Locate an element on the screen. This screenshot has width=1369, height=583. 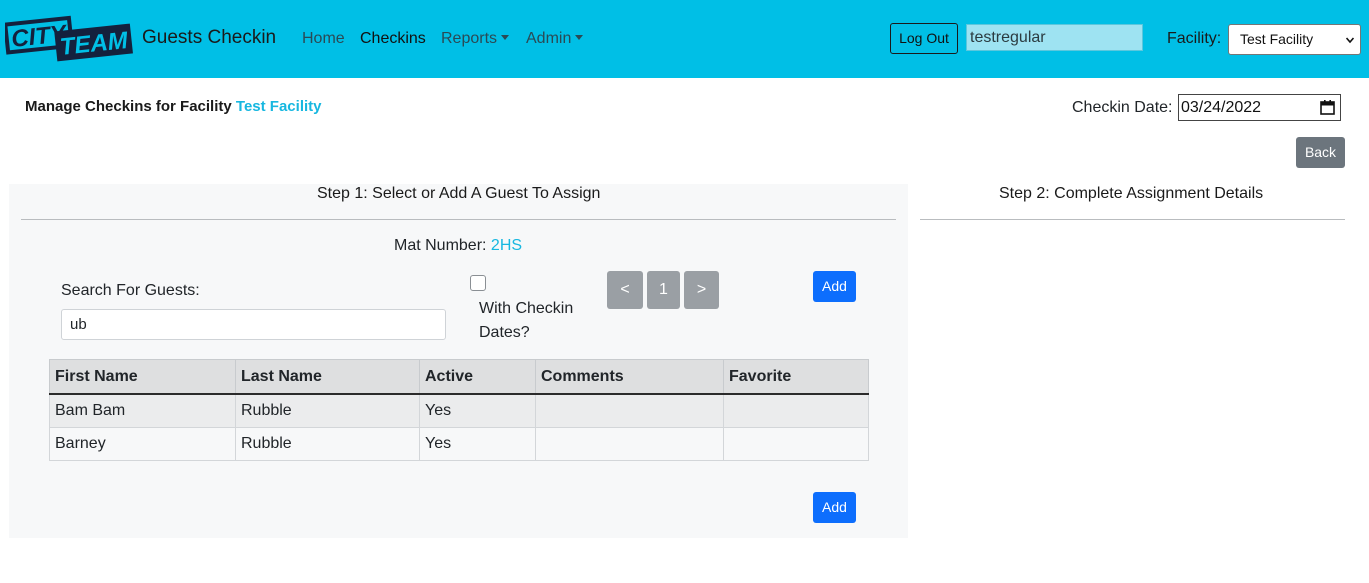
pager-prev-button: < is located at coordinates (625, 290).